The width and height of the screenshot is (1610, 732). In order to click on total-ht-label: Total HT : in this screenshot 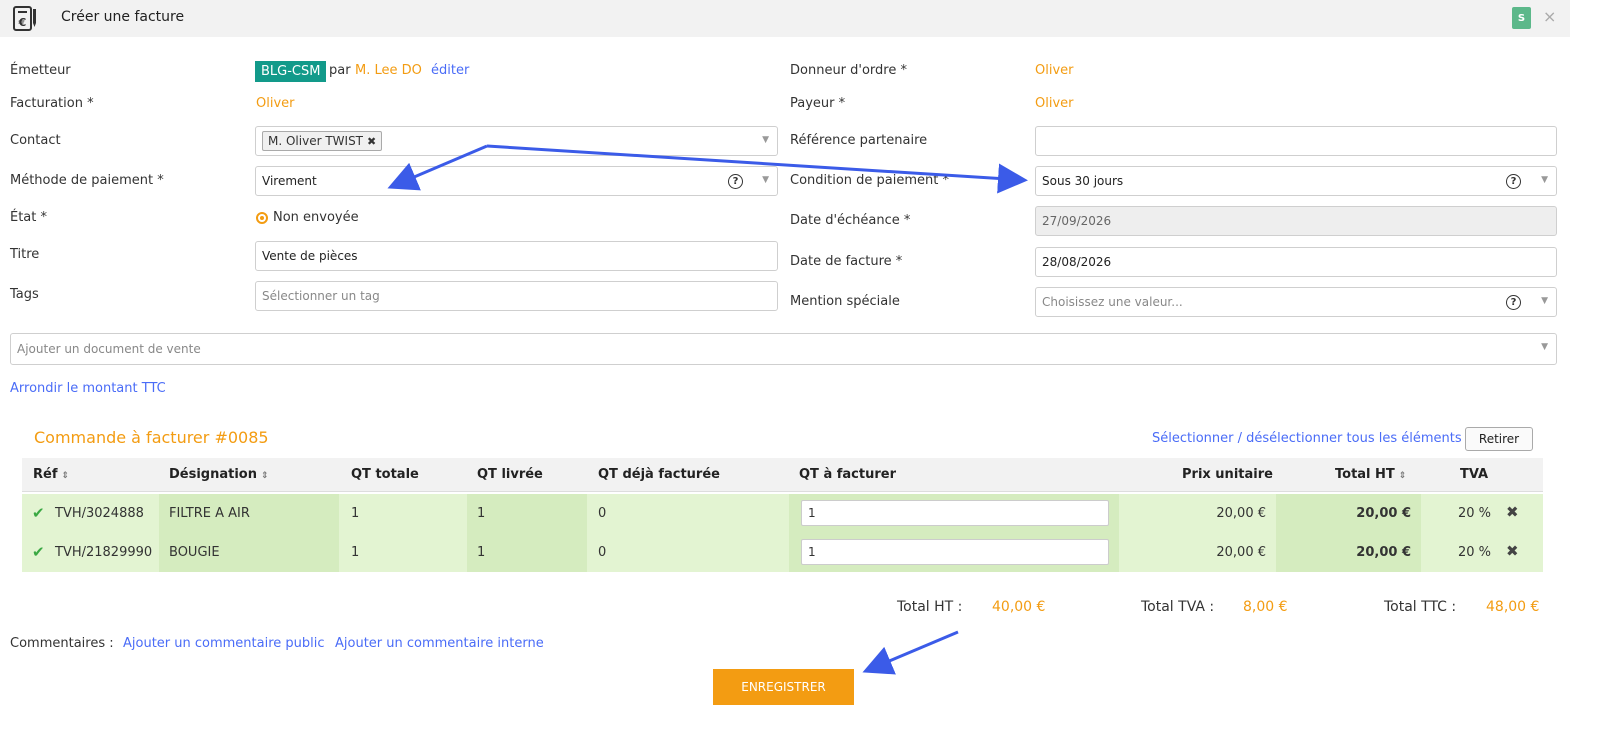, I will do `click(930, 607)`.